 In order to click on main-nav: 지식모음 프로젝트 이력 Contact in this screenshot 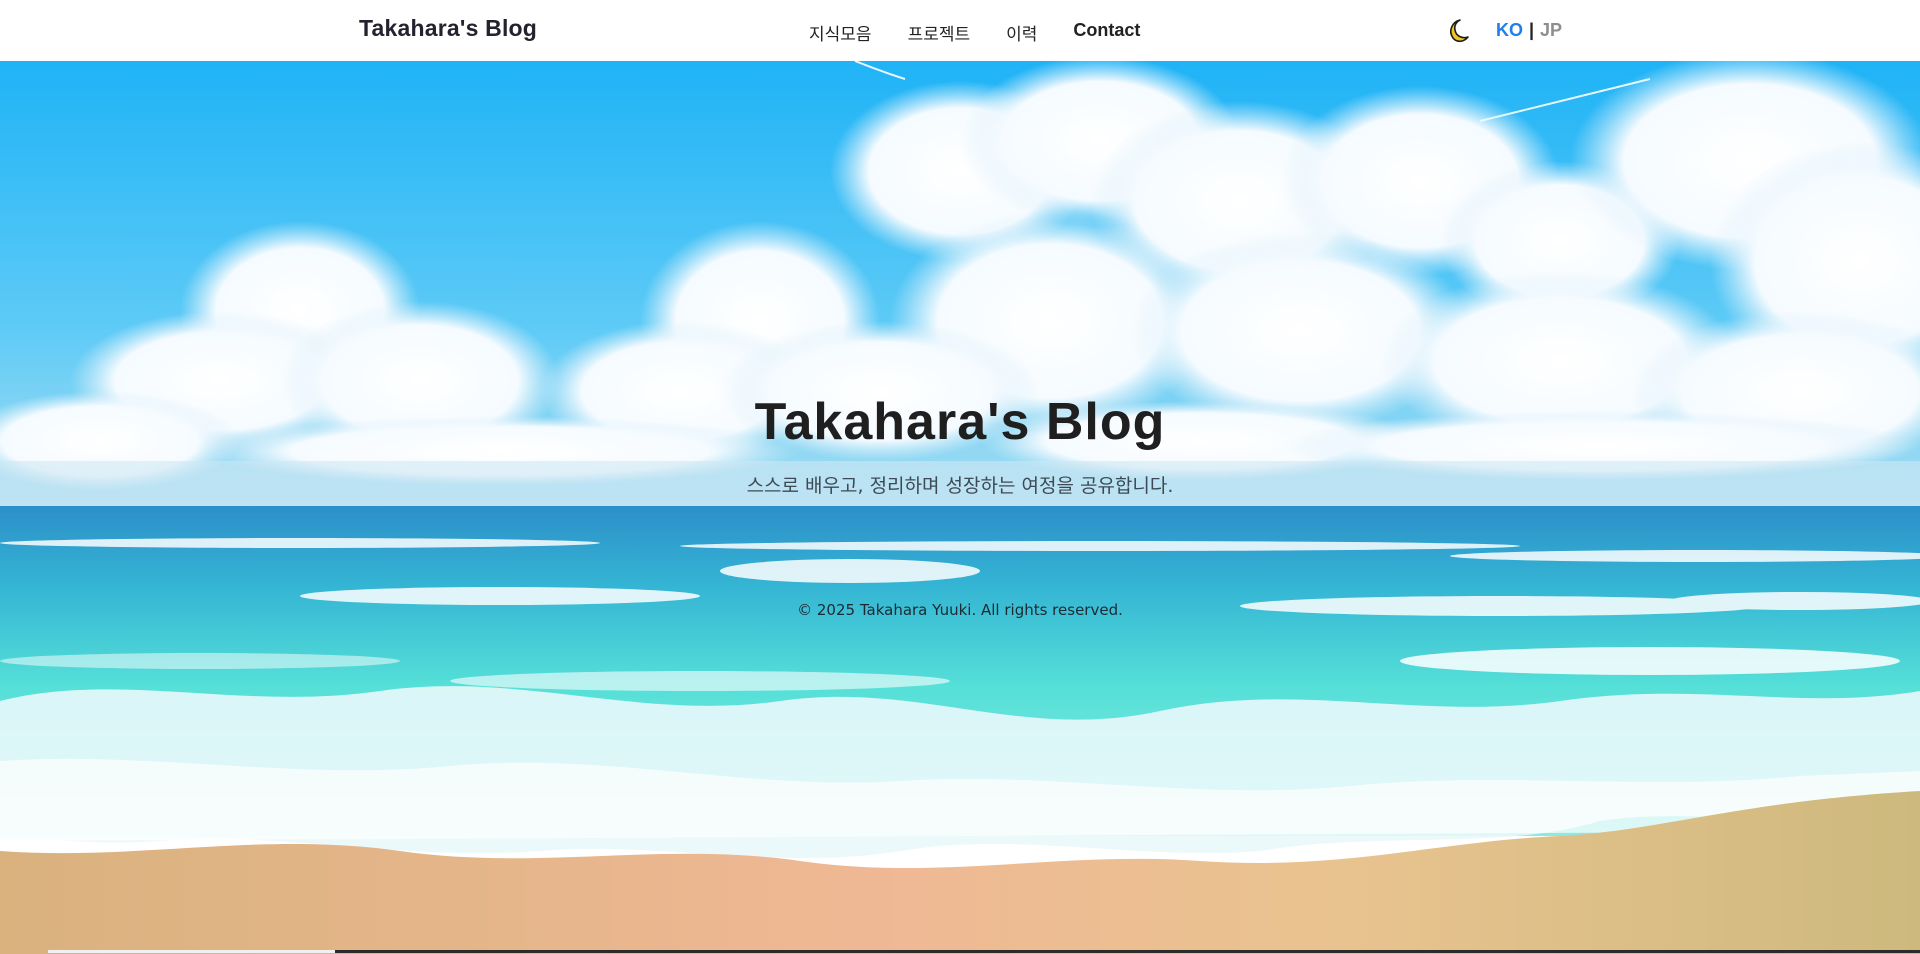, I will do `click(974, 32)`.